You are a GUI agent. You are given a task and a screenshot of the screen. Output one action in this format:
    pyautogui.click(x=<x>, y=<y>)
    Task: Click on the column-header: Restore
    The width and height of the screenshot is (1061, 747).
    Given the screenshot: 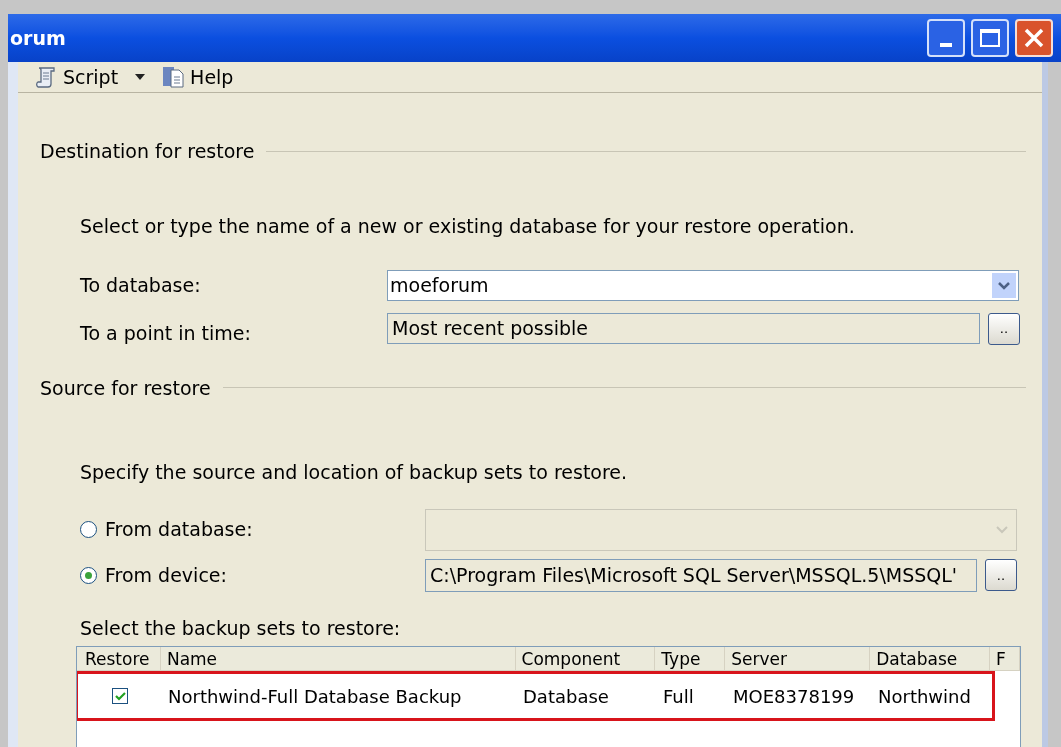 What is the action you would take?
    pyautogui.click(x=119, y=658)
    